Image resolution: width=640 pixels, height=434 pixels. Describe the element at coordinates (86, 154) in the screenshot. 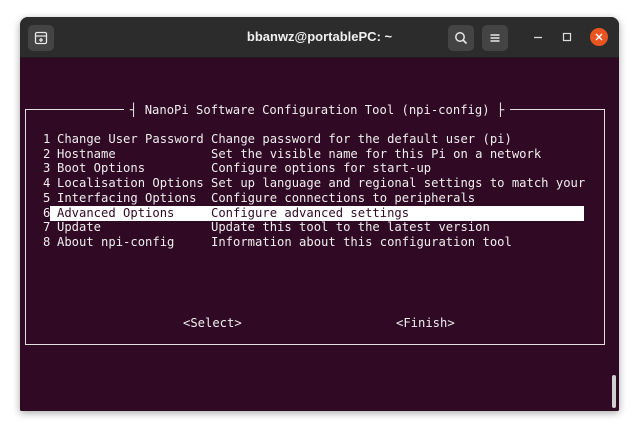

I see `item-name: Hostname` at that location.